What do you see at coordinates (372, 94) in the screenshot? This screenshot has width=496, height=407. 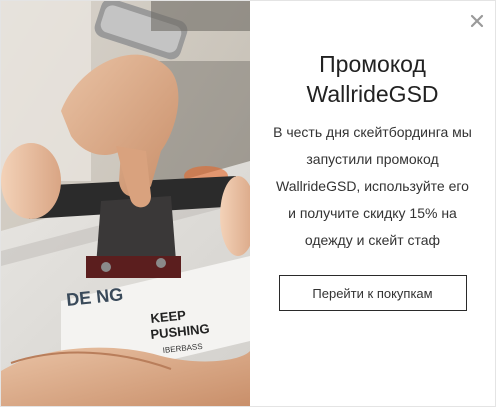 I see `promo-title-line2: WallrideGSD` at bounding box center [372, 94].